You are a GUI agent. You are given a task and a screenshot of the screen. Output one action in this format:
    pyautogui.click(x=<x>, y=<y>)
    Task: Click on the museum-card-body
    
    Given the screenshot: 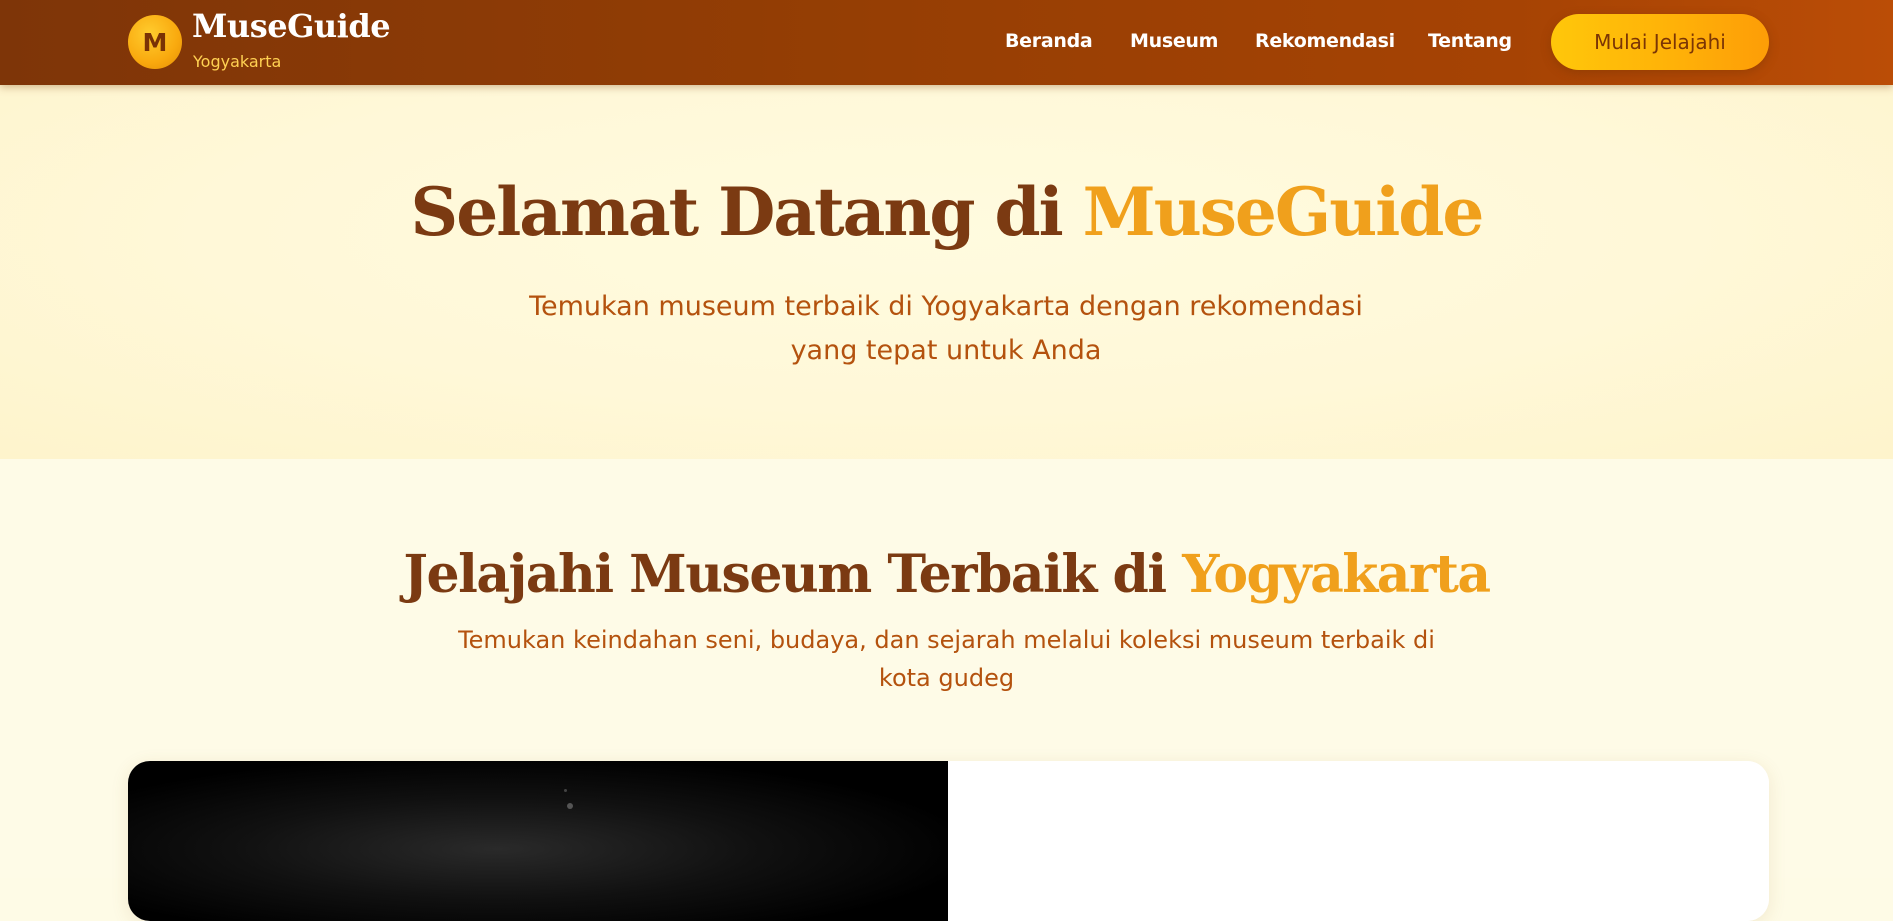 What is the action you would take?
    pyautogui.click(x=1358, y=841)
    